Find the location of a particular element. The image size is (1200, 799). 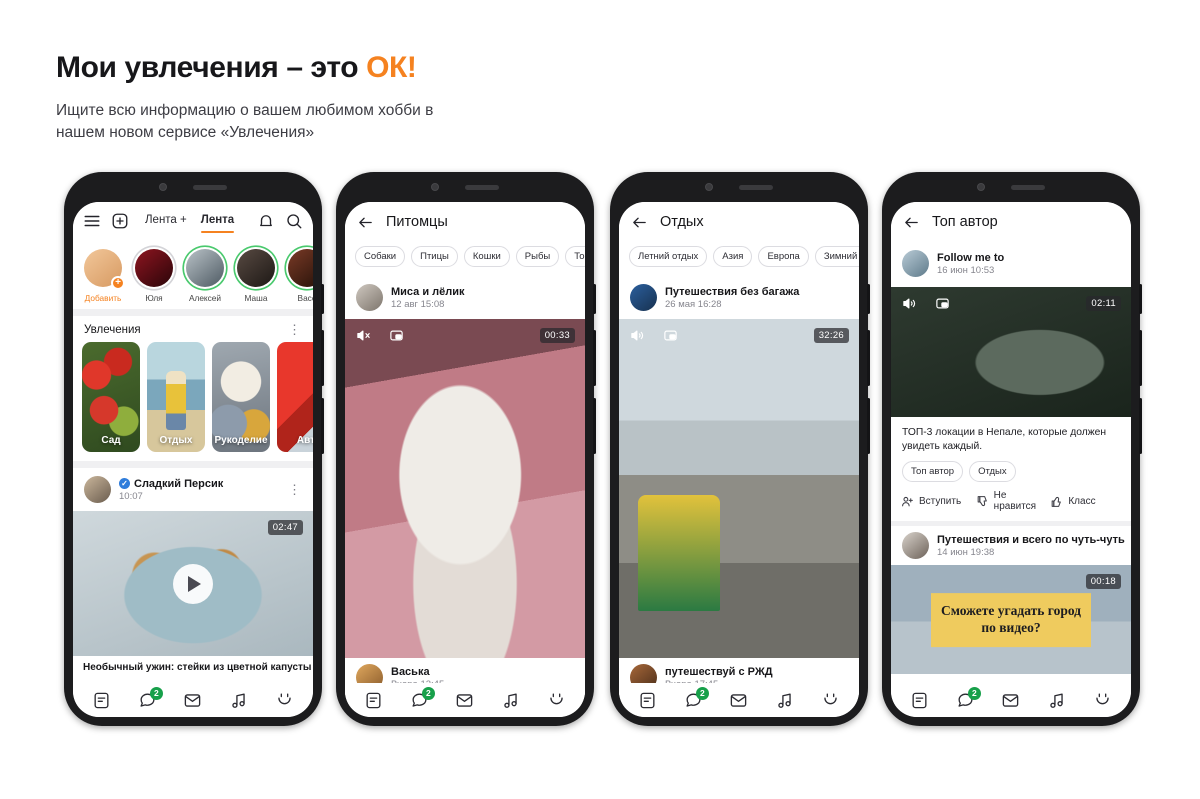

post-video-thumbnail: 02:11 is located at coordinates (1011, 352).